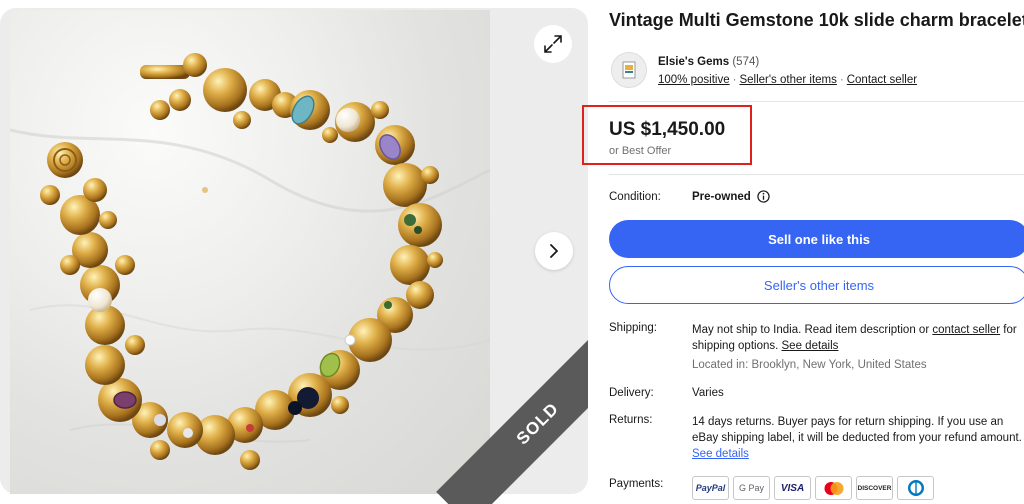  Describe the element at coordinates (636, 484) in the screenshot. I see `payments-label: Payments:` at that location.